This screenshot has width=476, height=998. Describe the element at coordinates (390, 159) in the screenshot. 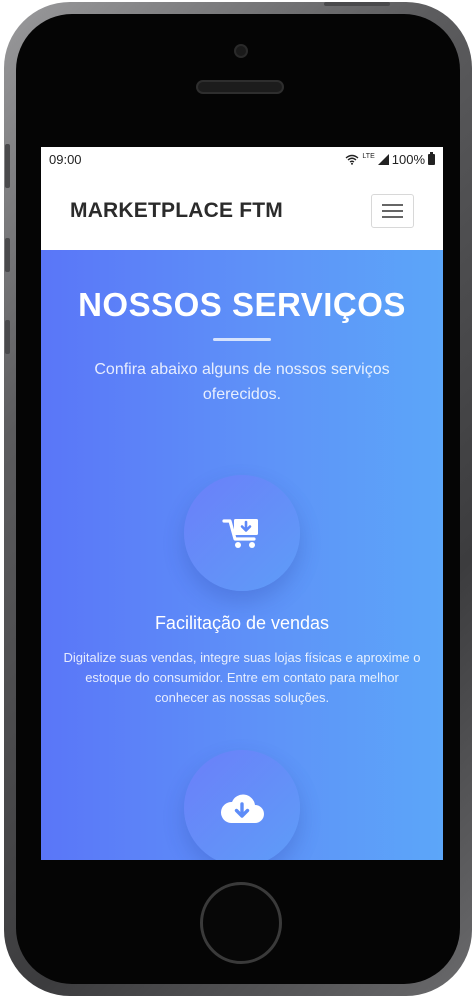

I see `status-indicators: LTE 100%` at that location.